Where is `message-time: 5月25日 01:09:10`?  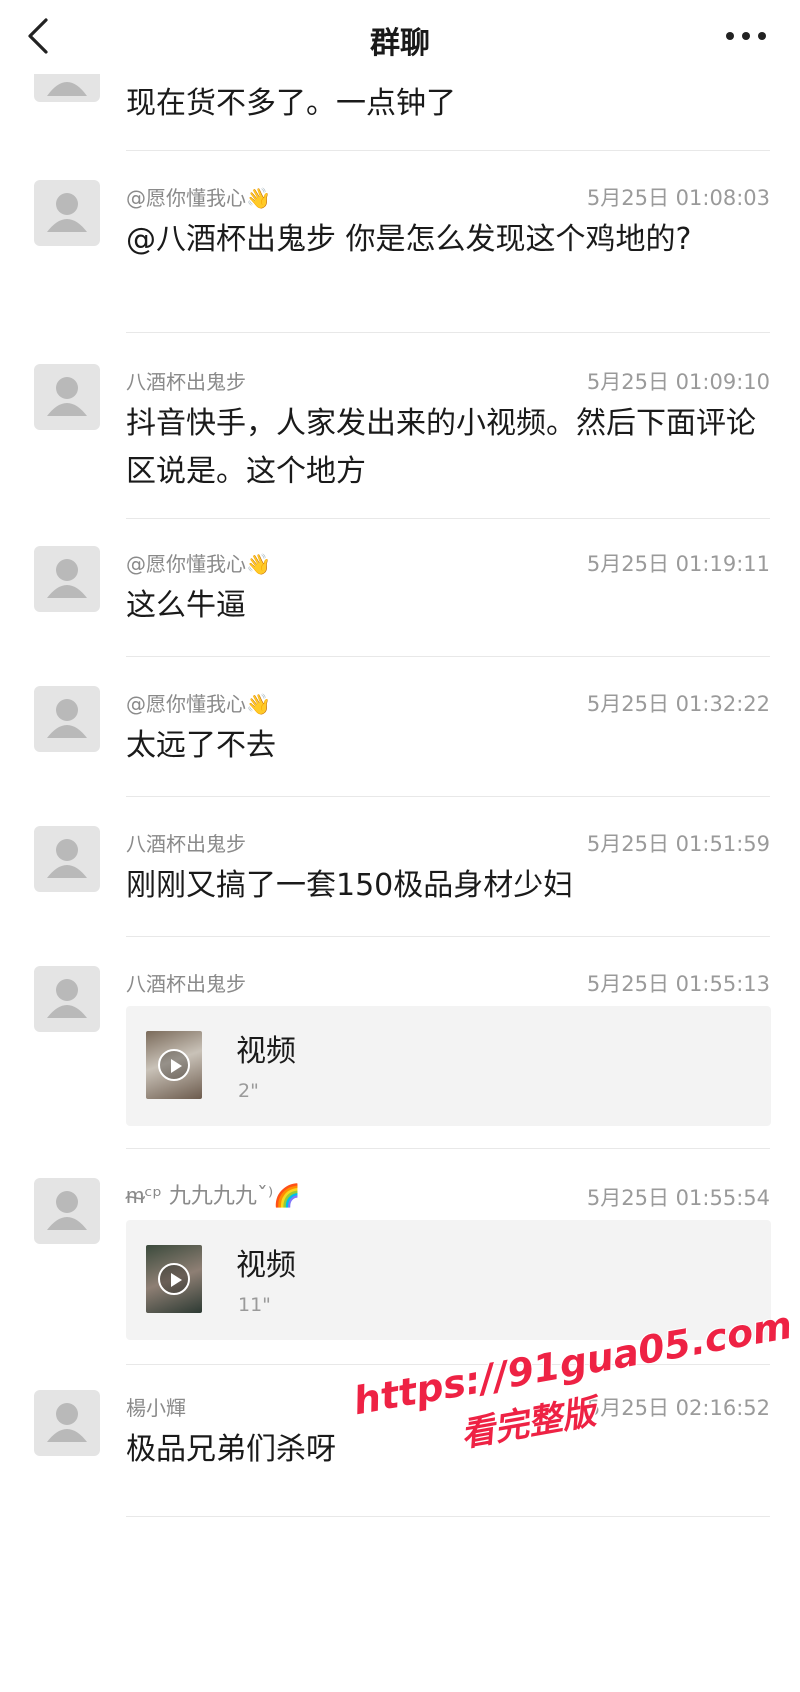
message-time: 5月25日 01:09:10 is located at coordinates (678, 382).